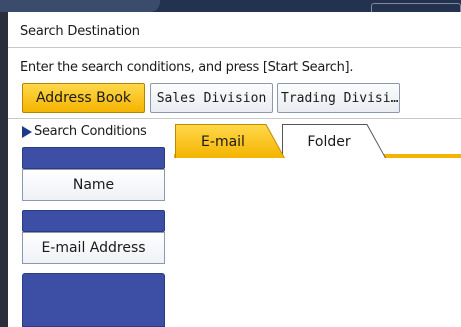  Describe the element at coordinates (90, 131) in the screenshot. I see `search-conditions-label: Search Conditions` at that location.